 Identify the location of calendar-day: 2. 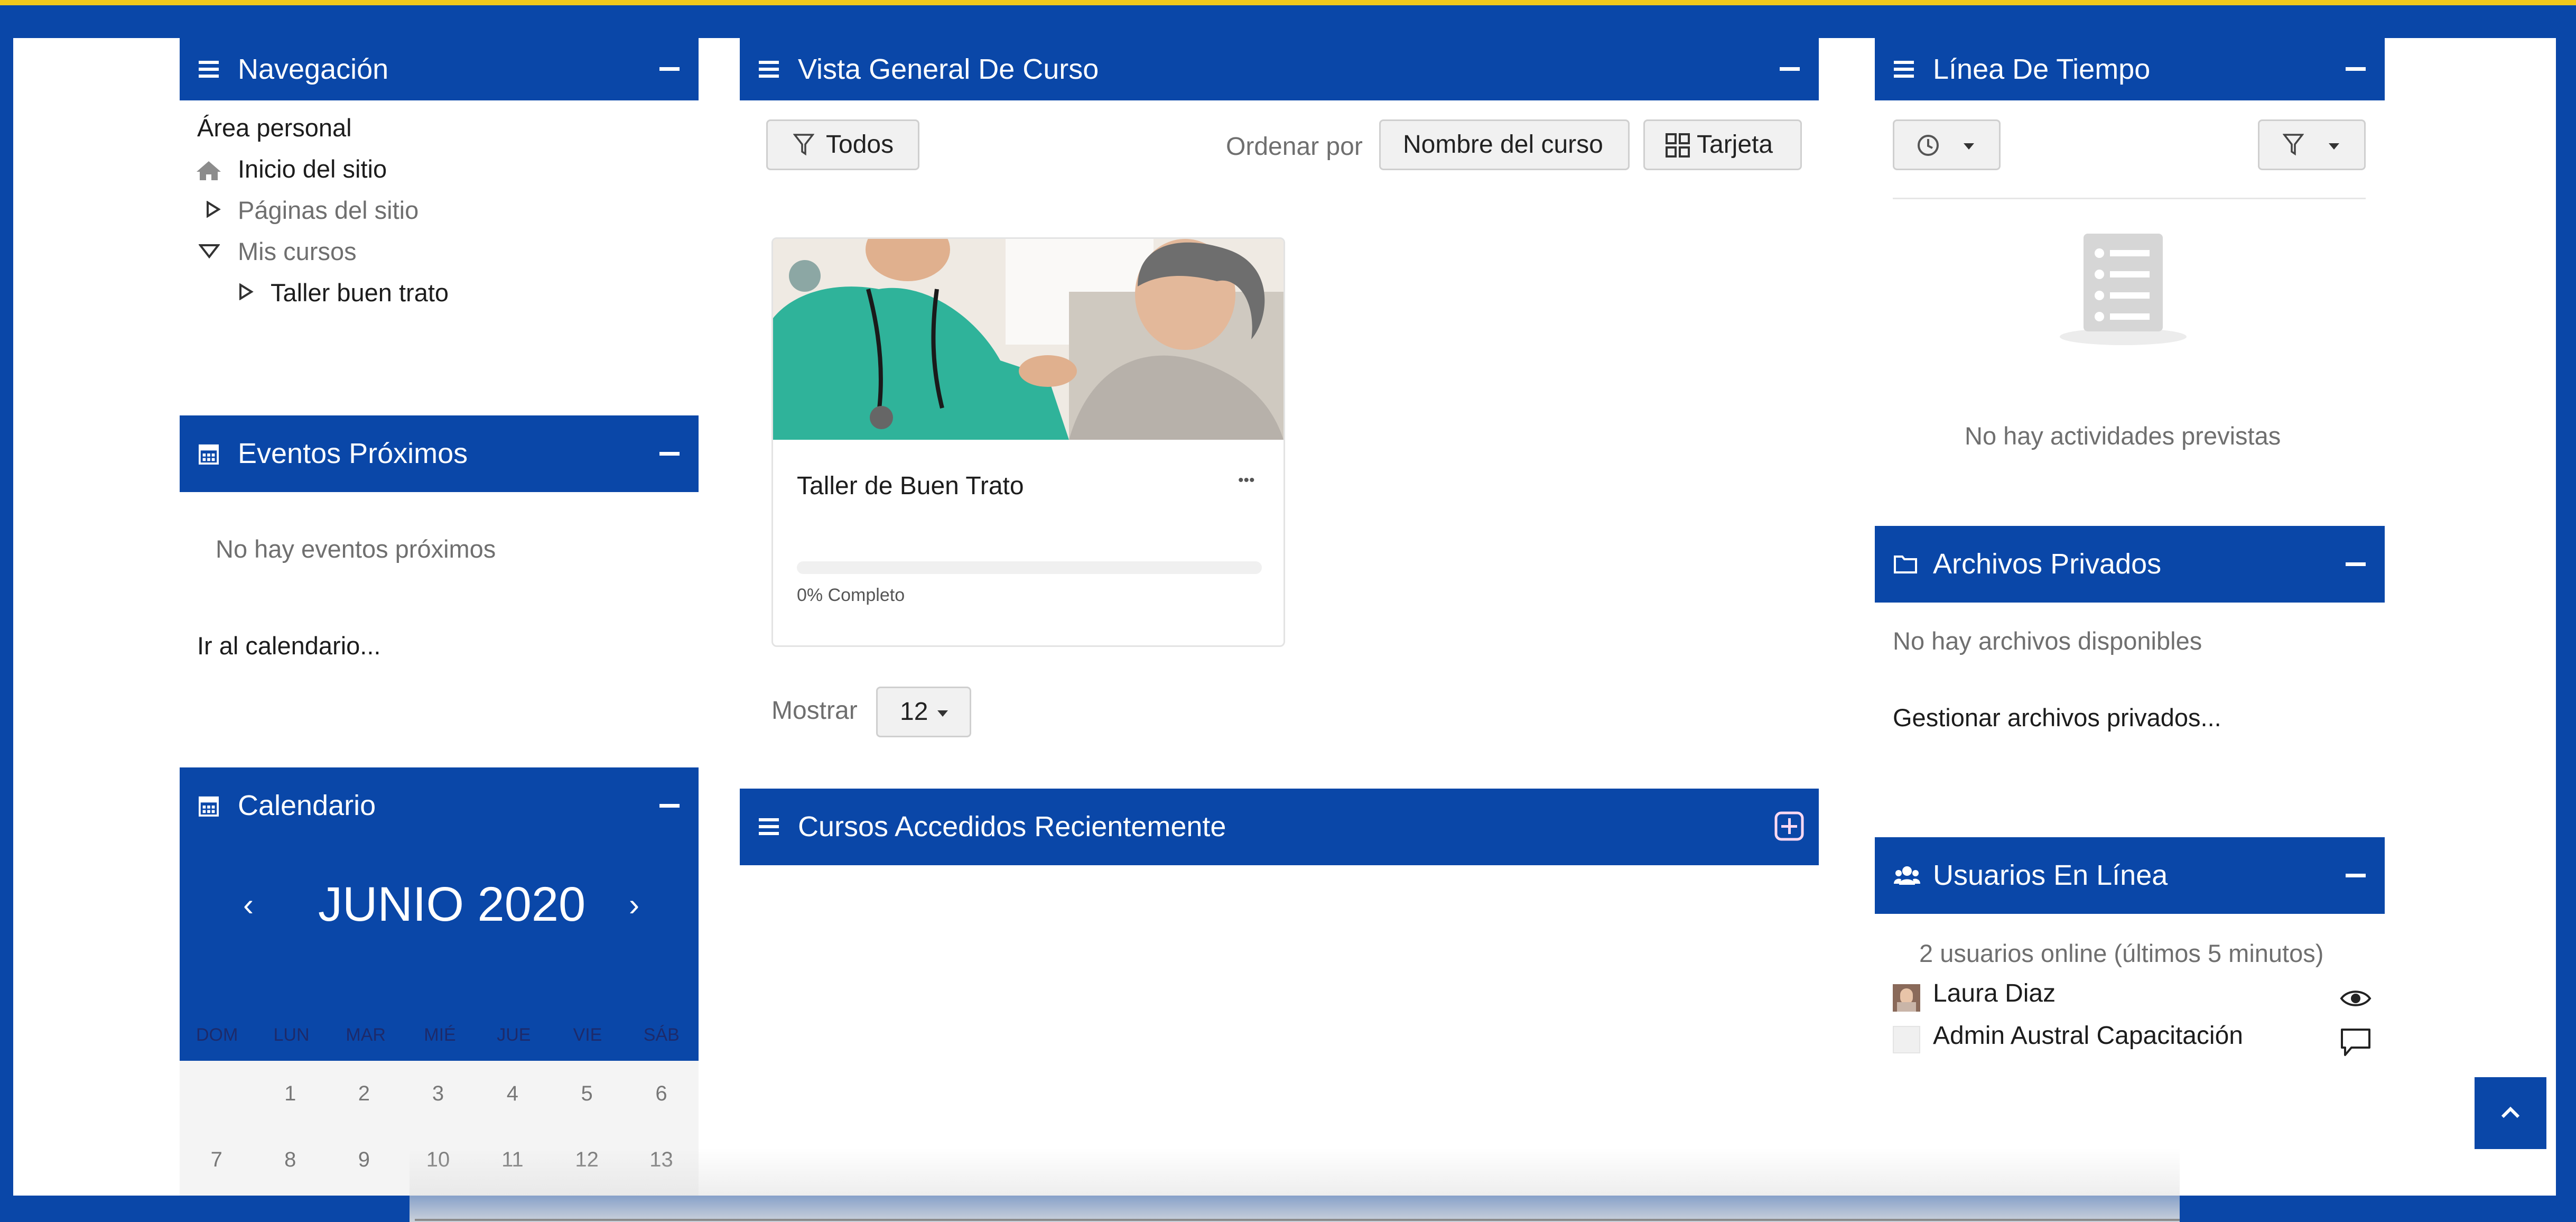
(364, 1094).